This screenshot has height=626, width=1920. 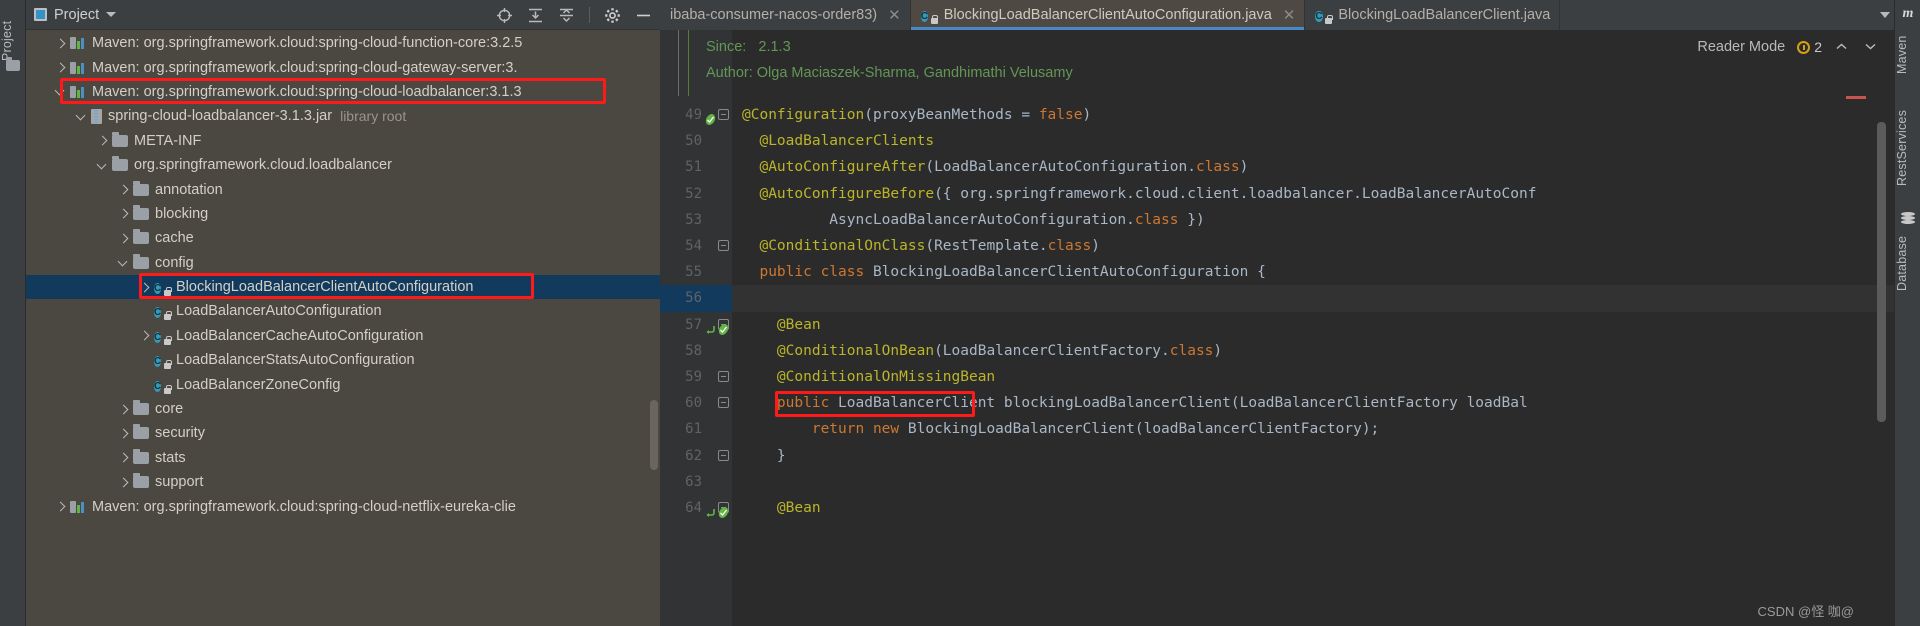 What do you see at coordinates (1277, 325) in the screenshot?
I see `code-line: 57 @Bean` at bounding box center [1277, 325].